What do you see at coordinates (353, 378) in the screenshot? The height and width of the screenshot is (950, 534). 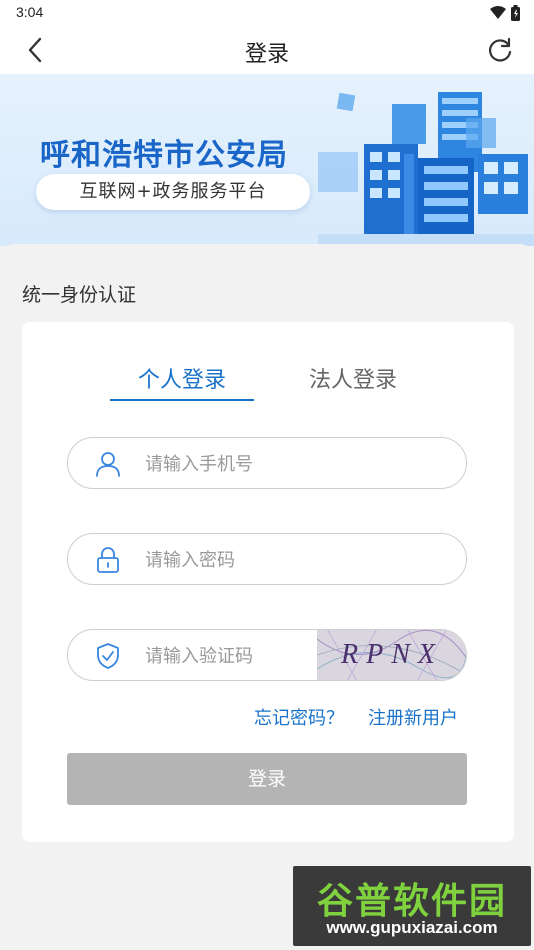 I see `tab-legal-login: 法人登录` at bounding box center [353, 378].